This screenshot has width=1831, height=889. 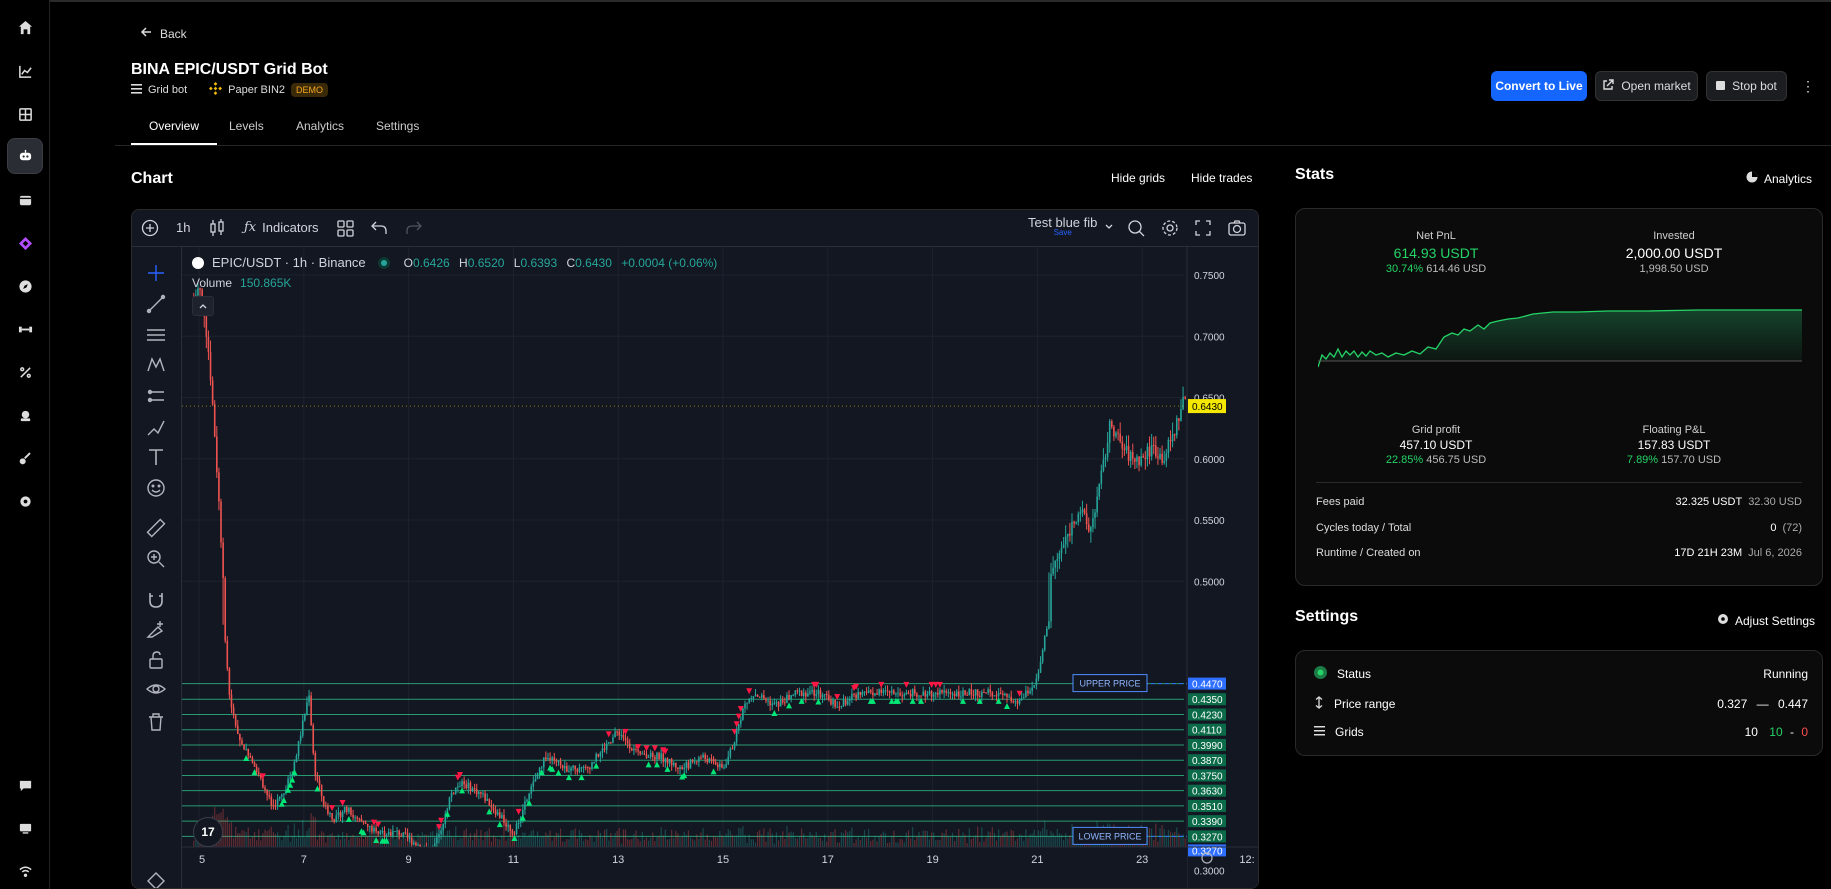 I want to click on status-label: Status, so click(x=1354, y=674).